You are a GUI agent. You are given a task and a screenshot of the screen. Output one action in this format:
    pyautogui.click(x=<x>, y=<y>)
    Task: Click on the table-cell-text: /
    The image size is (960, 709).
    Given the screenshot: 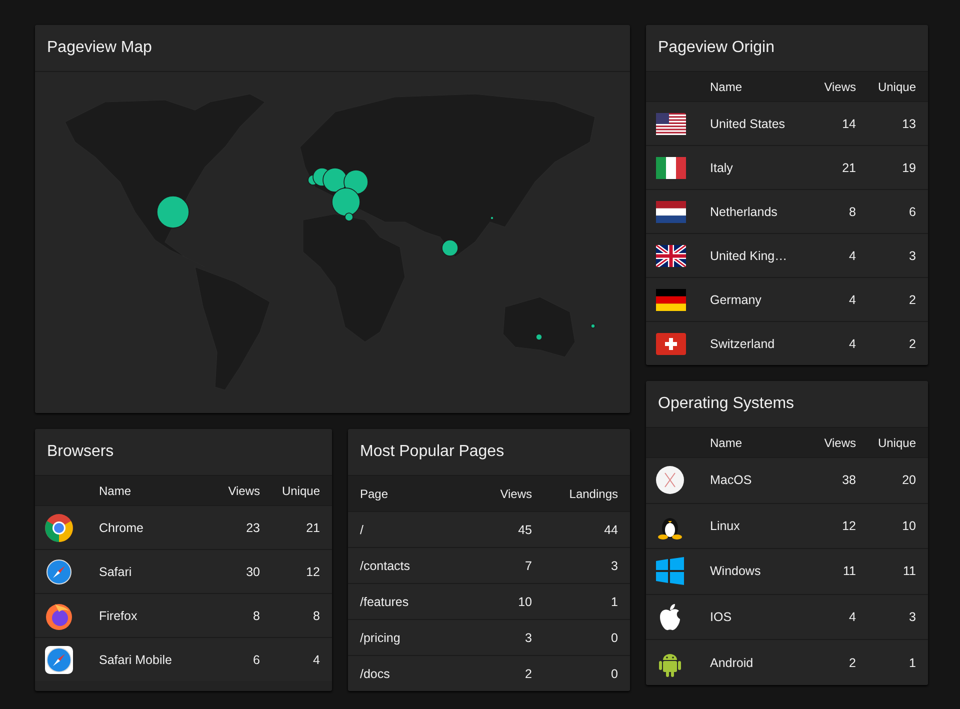 What is the action you would take?
    pyautogui.click(x=362, y=529)
    